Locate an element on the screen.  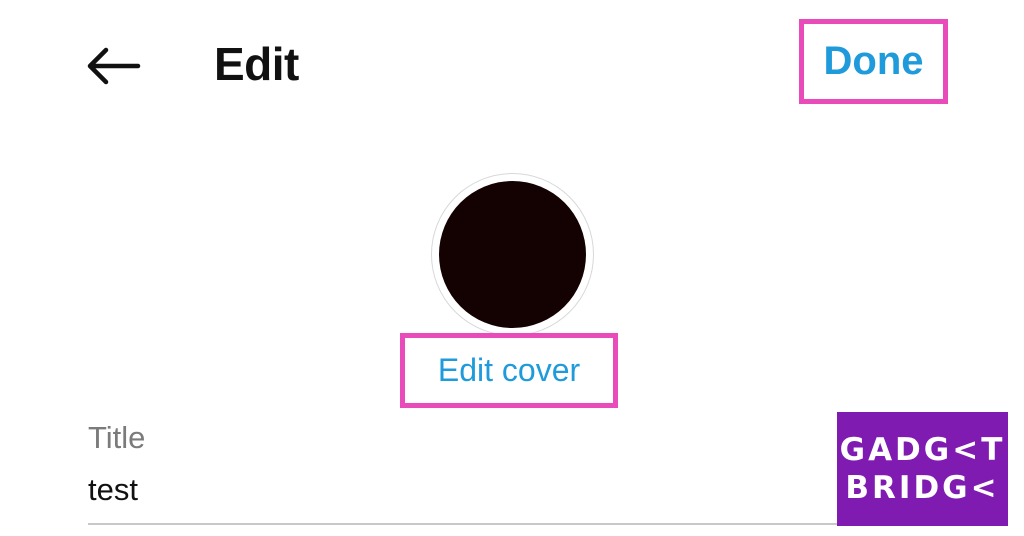
back-button is located at coordinates (113, 66).